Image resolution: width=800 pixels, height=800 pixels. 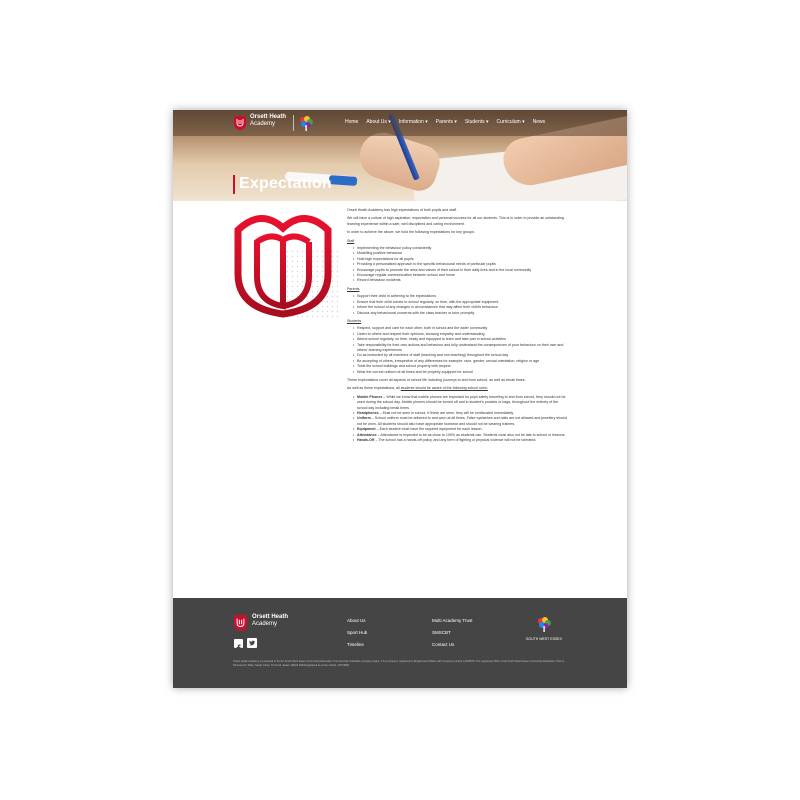 I want to click on footer-logo-icon, so click(x=240, y=623).